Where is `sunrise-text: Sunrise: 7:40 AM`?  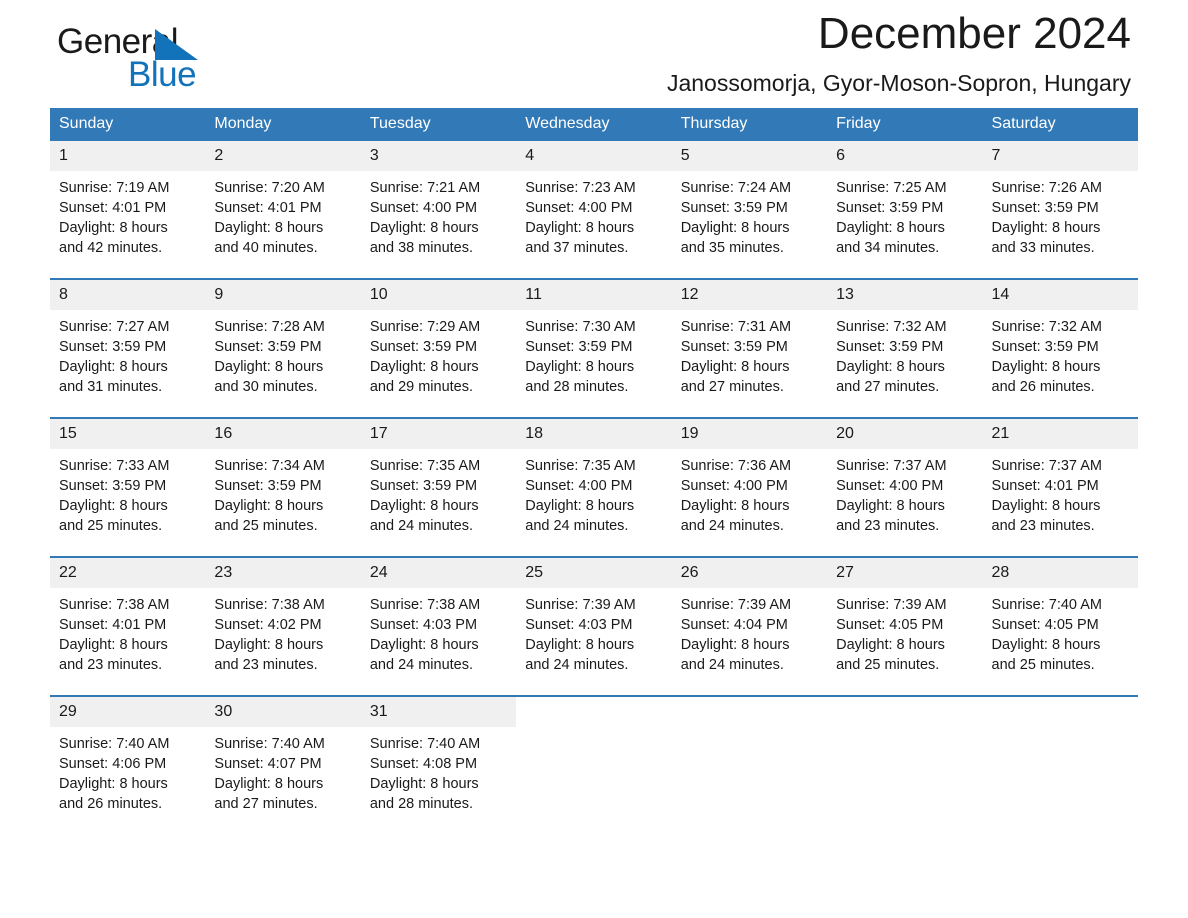 sunrise-text: Sunrise: 7:40 AM is located at coordinates (425, 744).